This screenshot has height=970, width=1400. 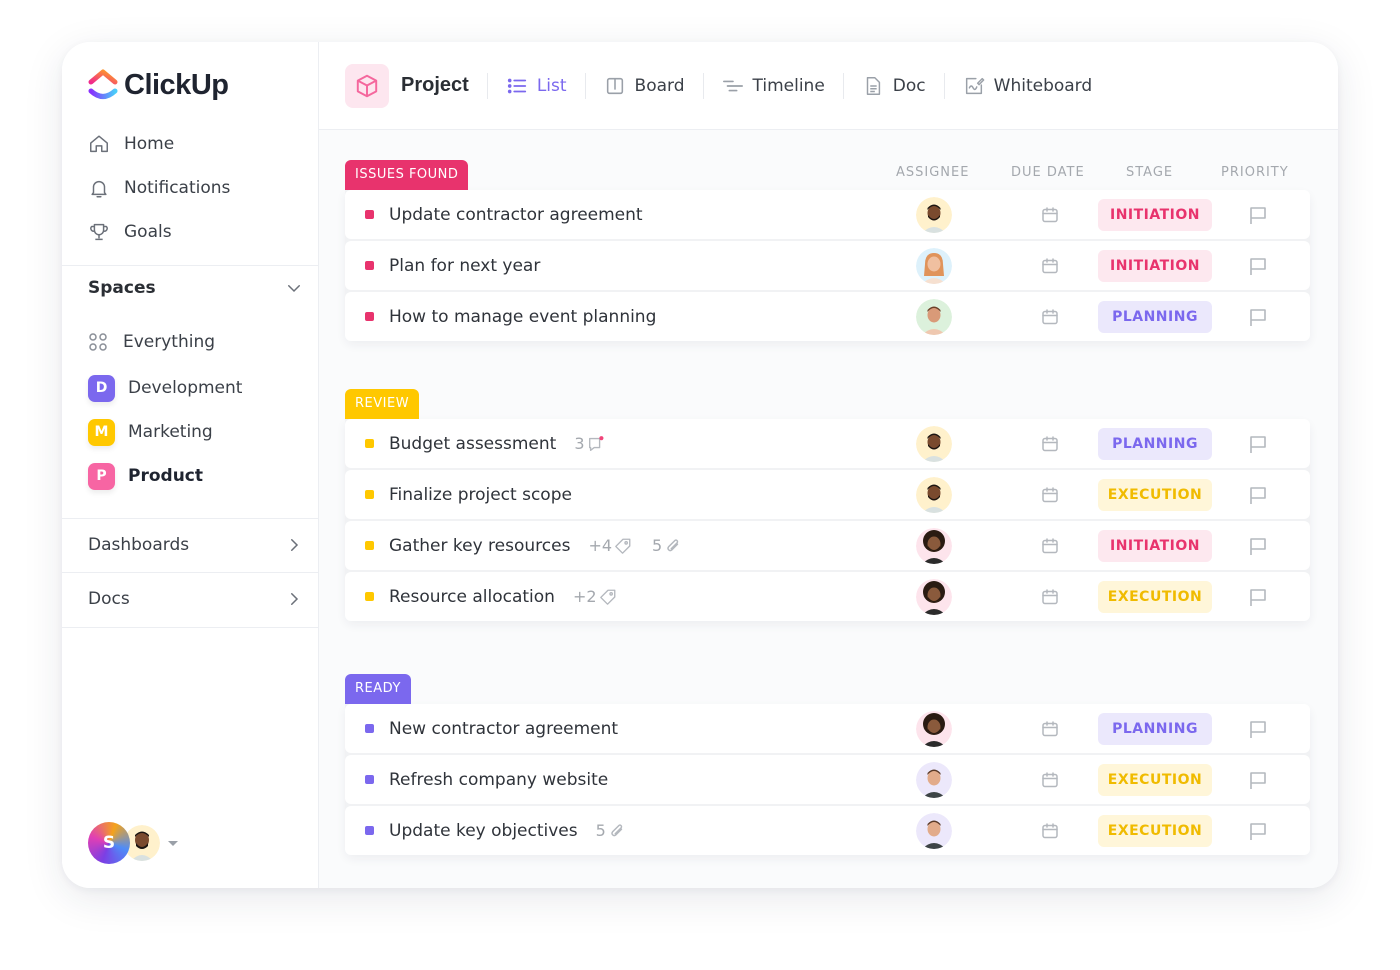 I want to click on tag-count: +2, so click(x=595, y=596).